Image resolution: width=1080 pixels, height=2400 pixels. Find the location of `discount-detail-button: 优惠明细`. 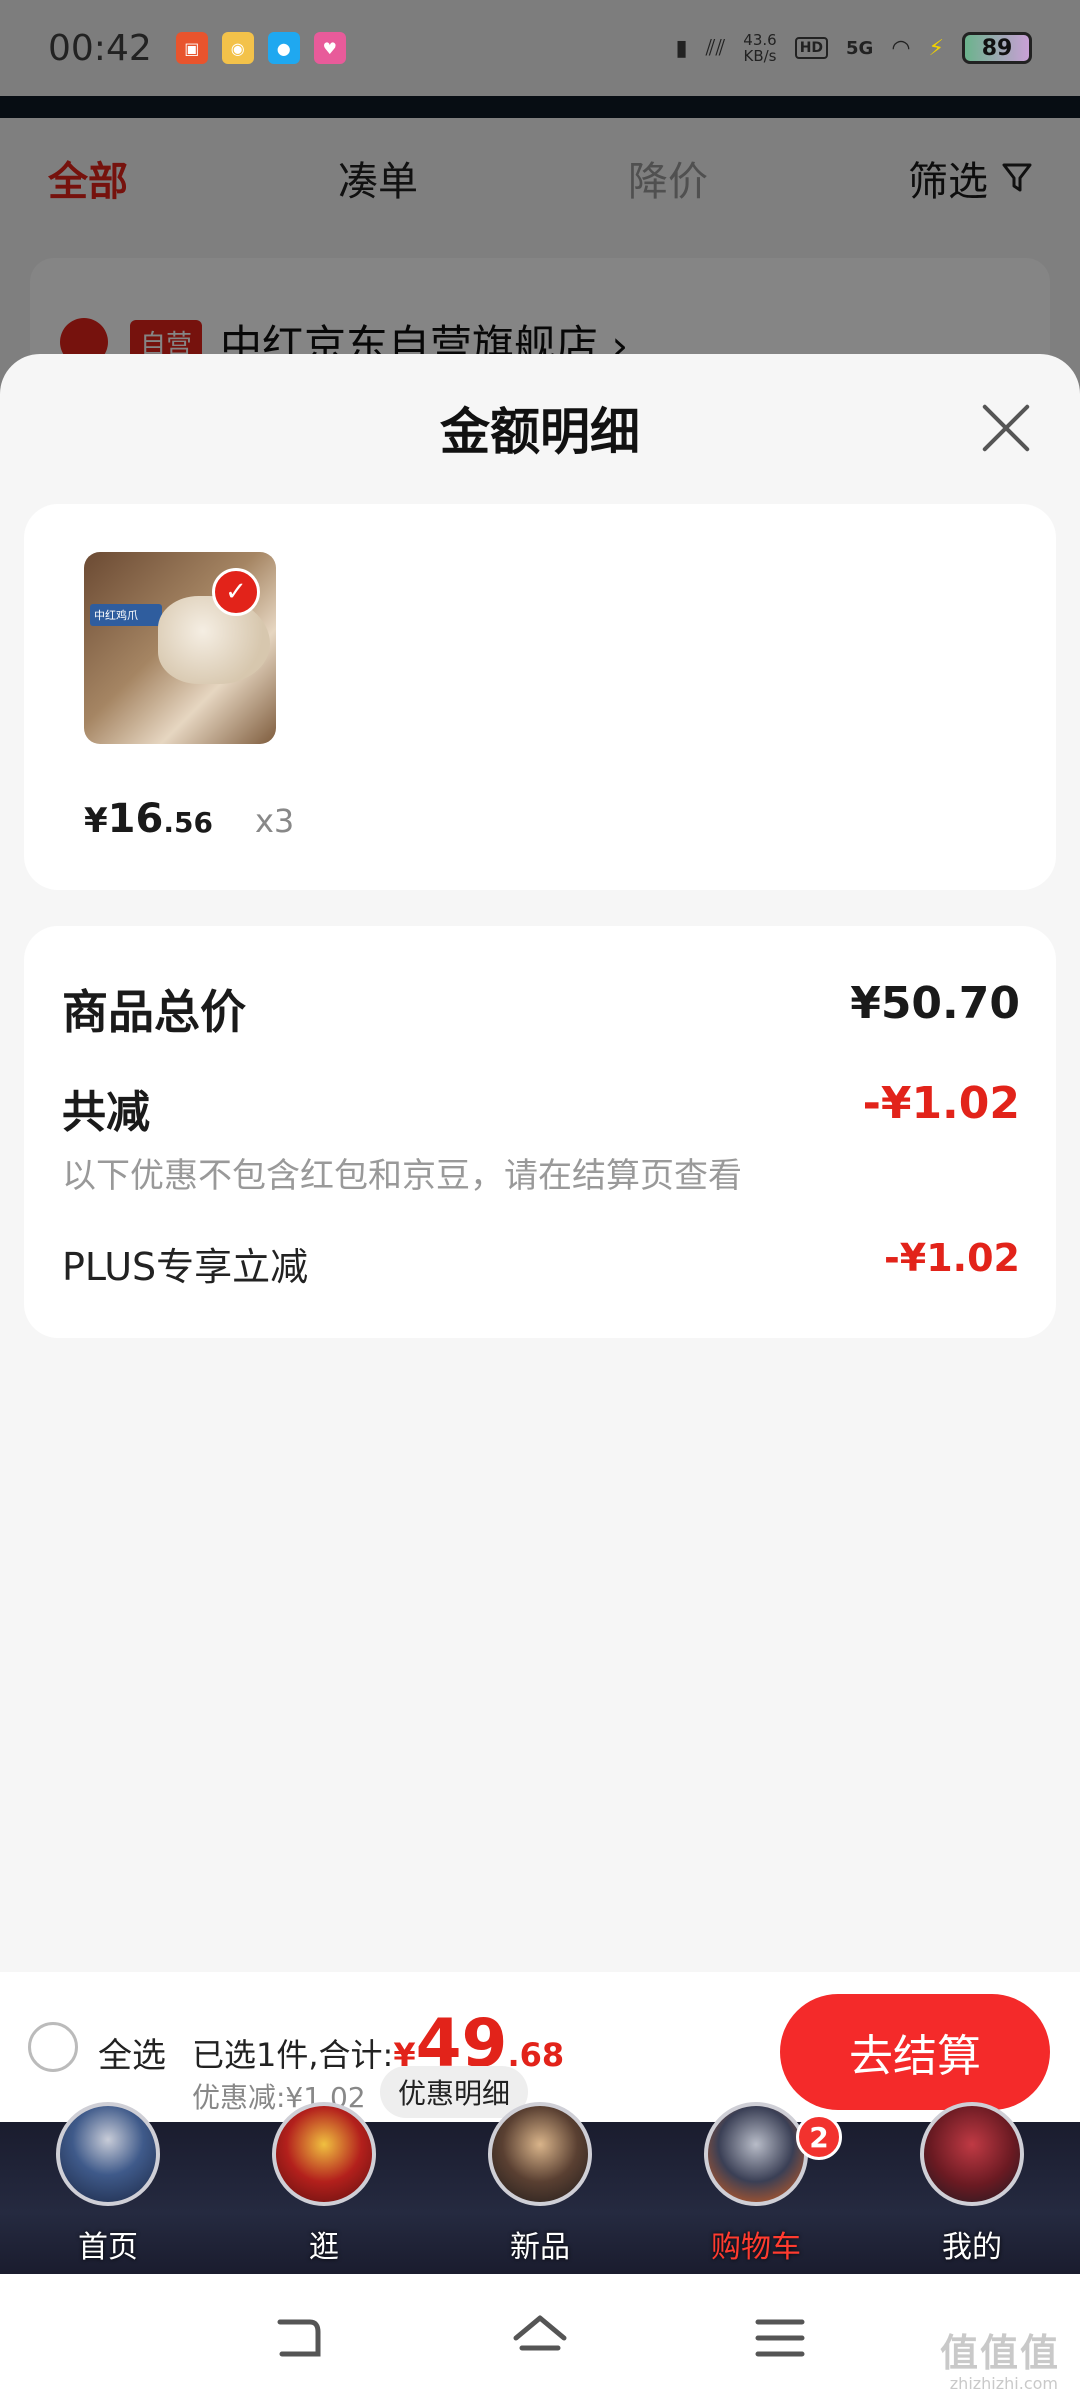

discount-detail-button: 优惠明细 is located at coordinates (454, 2092).